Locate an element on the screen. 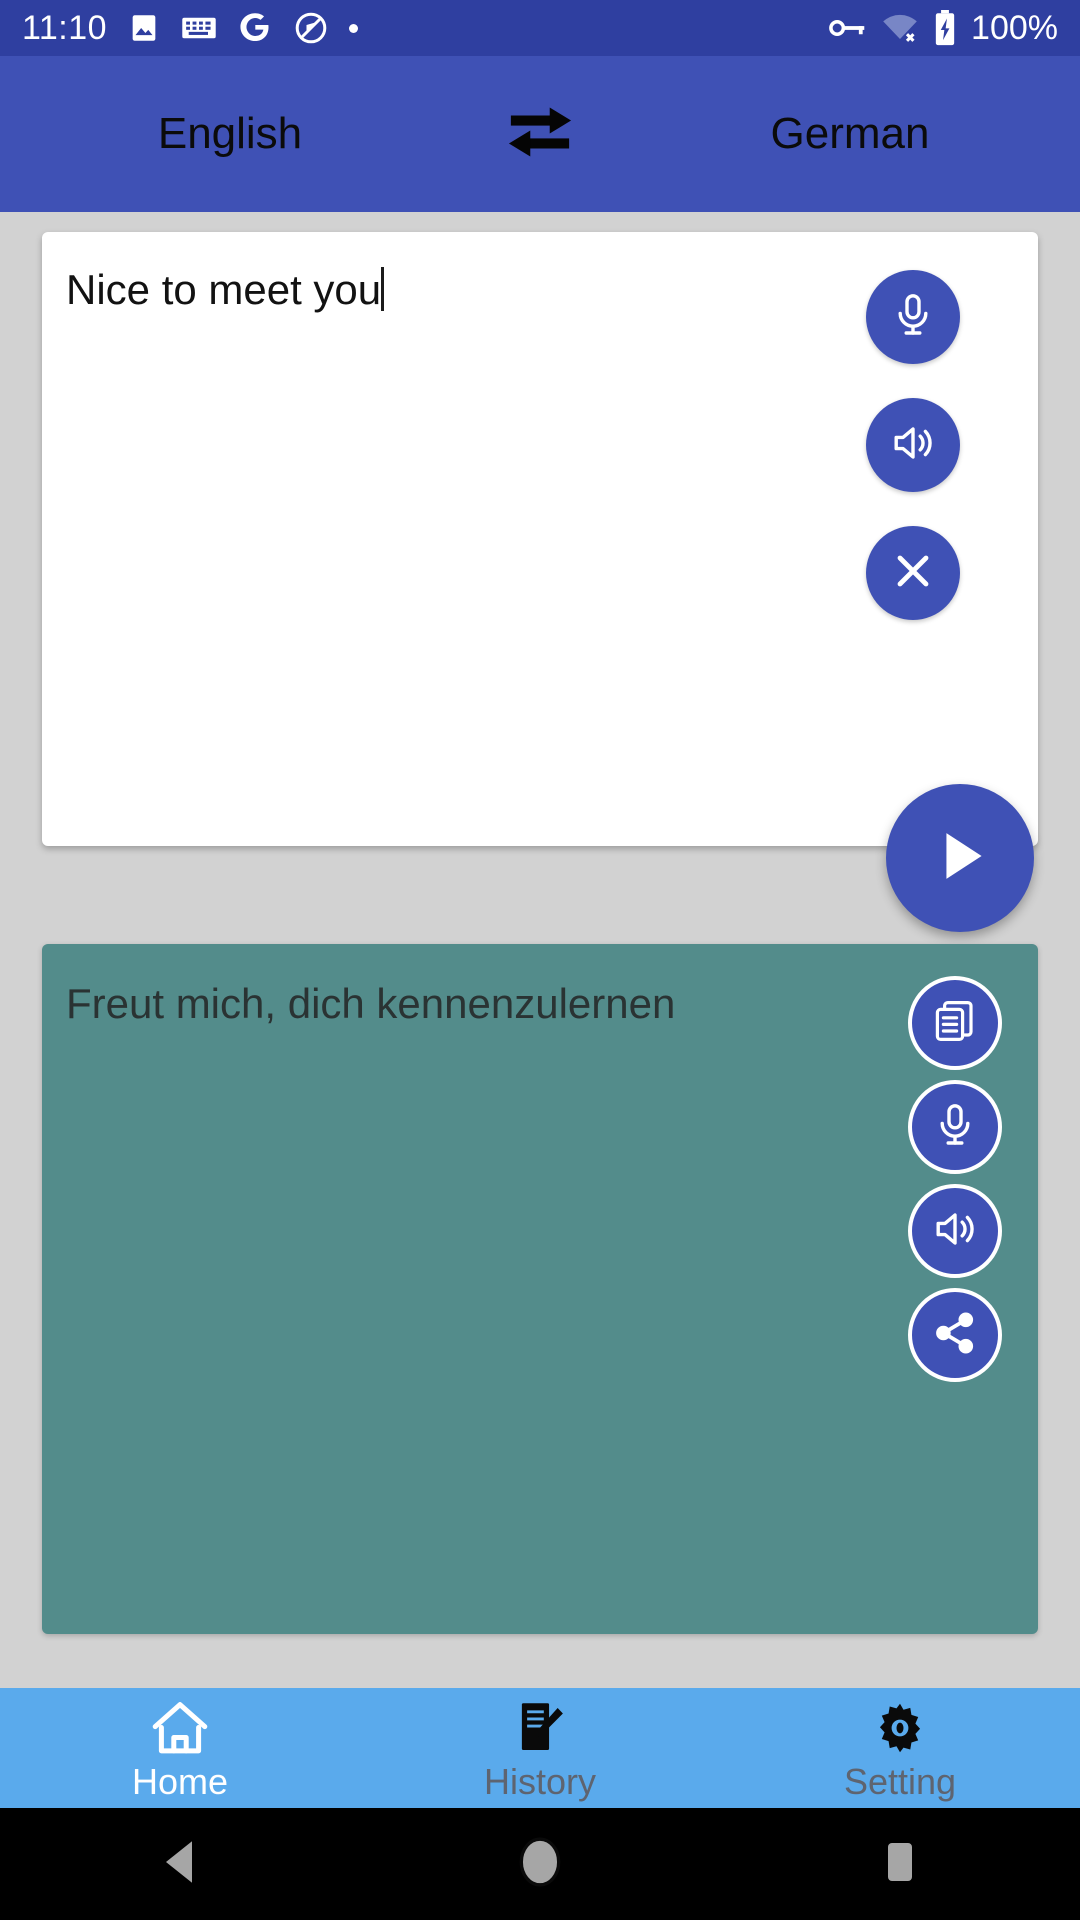  tab-history-label: History is located at coordinates (539, 1781).